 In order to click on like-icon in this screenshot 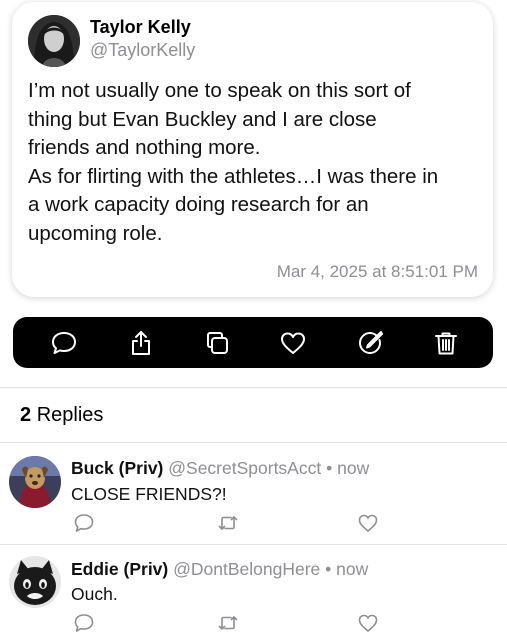, I will do `click(293, 343)`.